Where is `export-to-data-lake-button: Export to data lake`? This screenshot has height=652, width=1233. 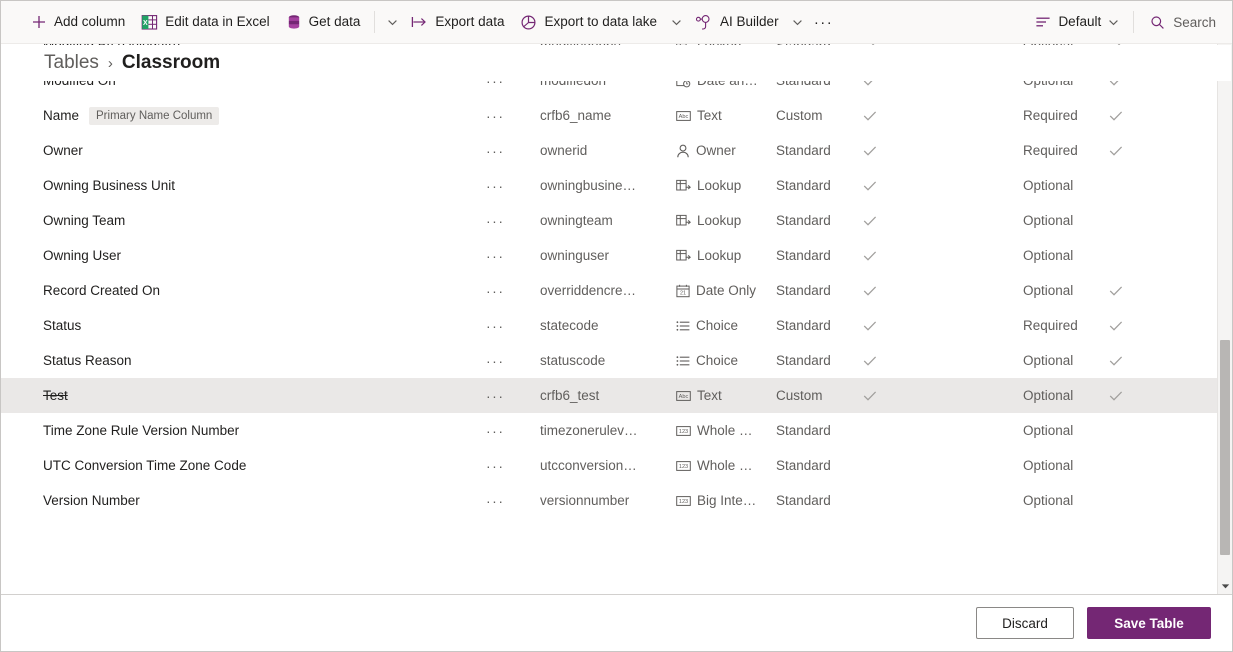 export-to-data-lake-button: Export to data lake is located at coordinates (588, 22).